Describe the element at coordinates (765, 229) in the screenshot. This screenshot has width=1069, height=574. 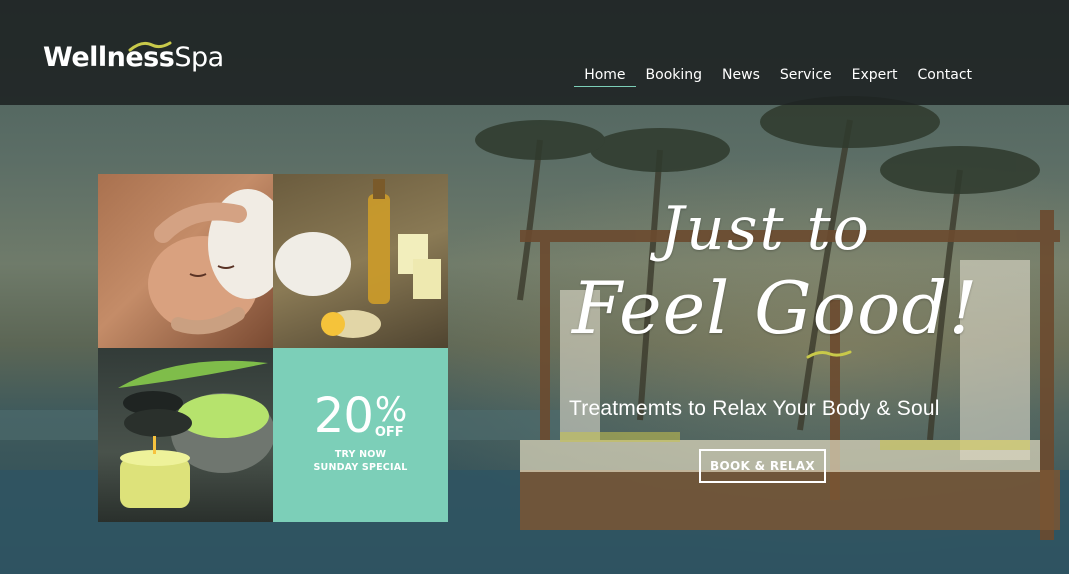
I see `hero-script-line-1: Just to` at that location.